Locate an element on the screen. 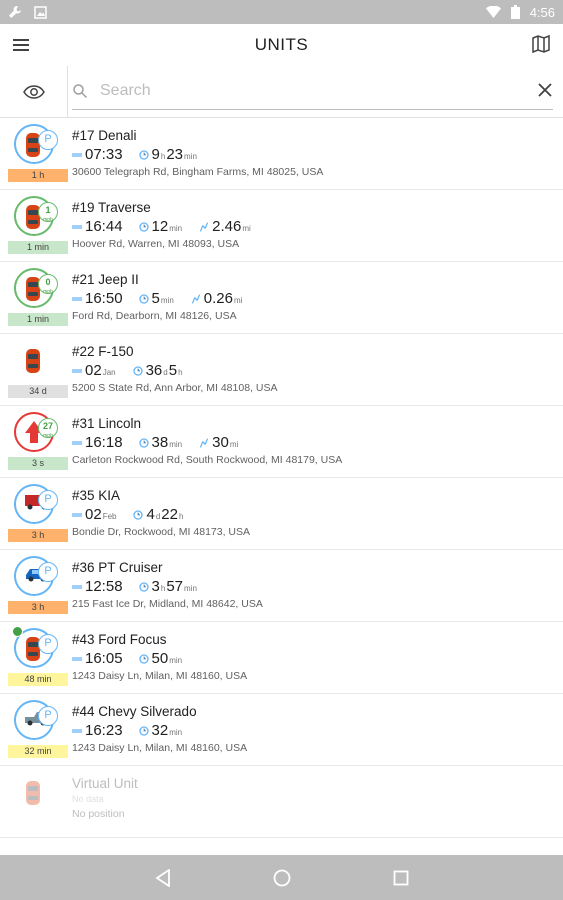  home-button is located at coordinates (282, 878).